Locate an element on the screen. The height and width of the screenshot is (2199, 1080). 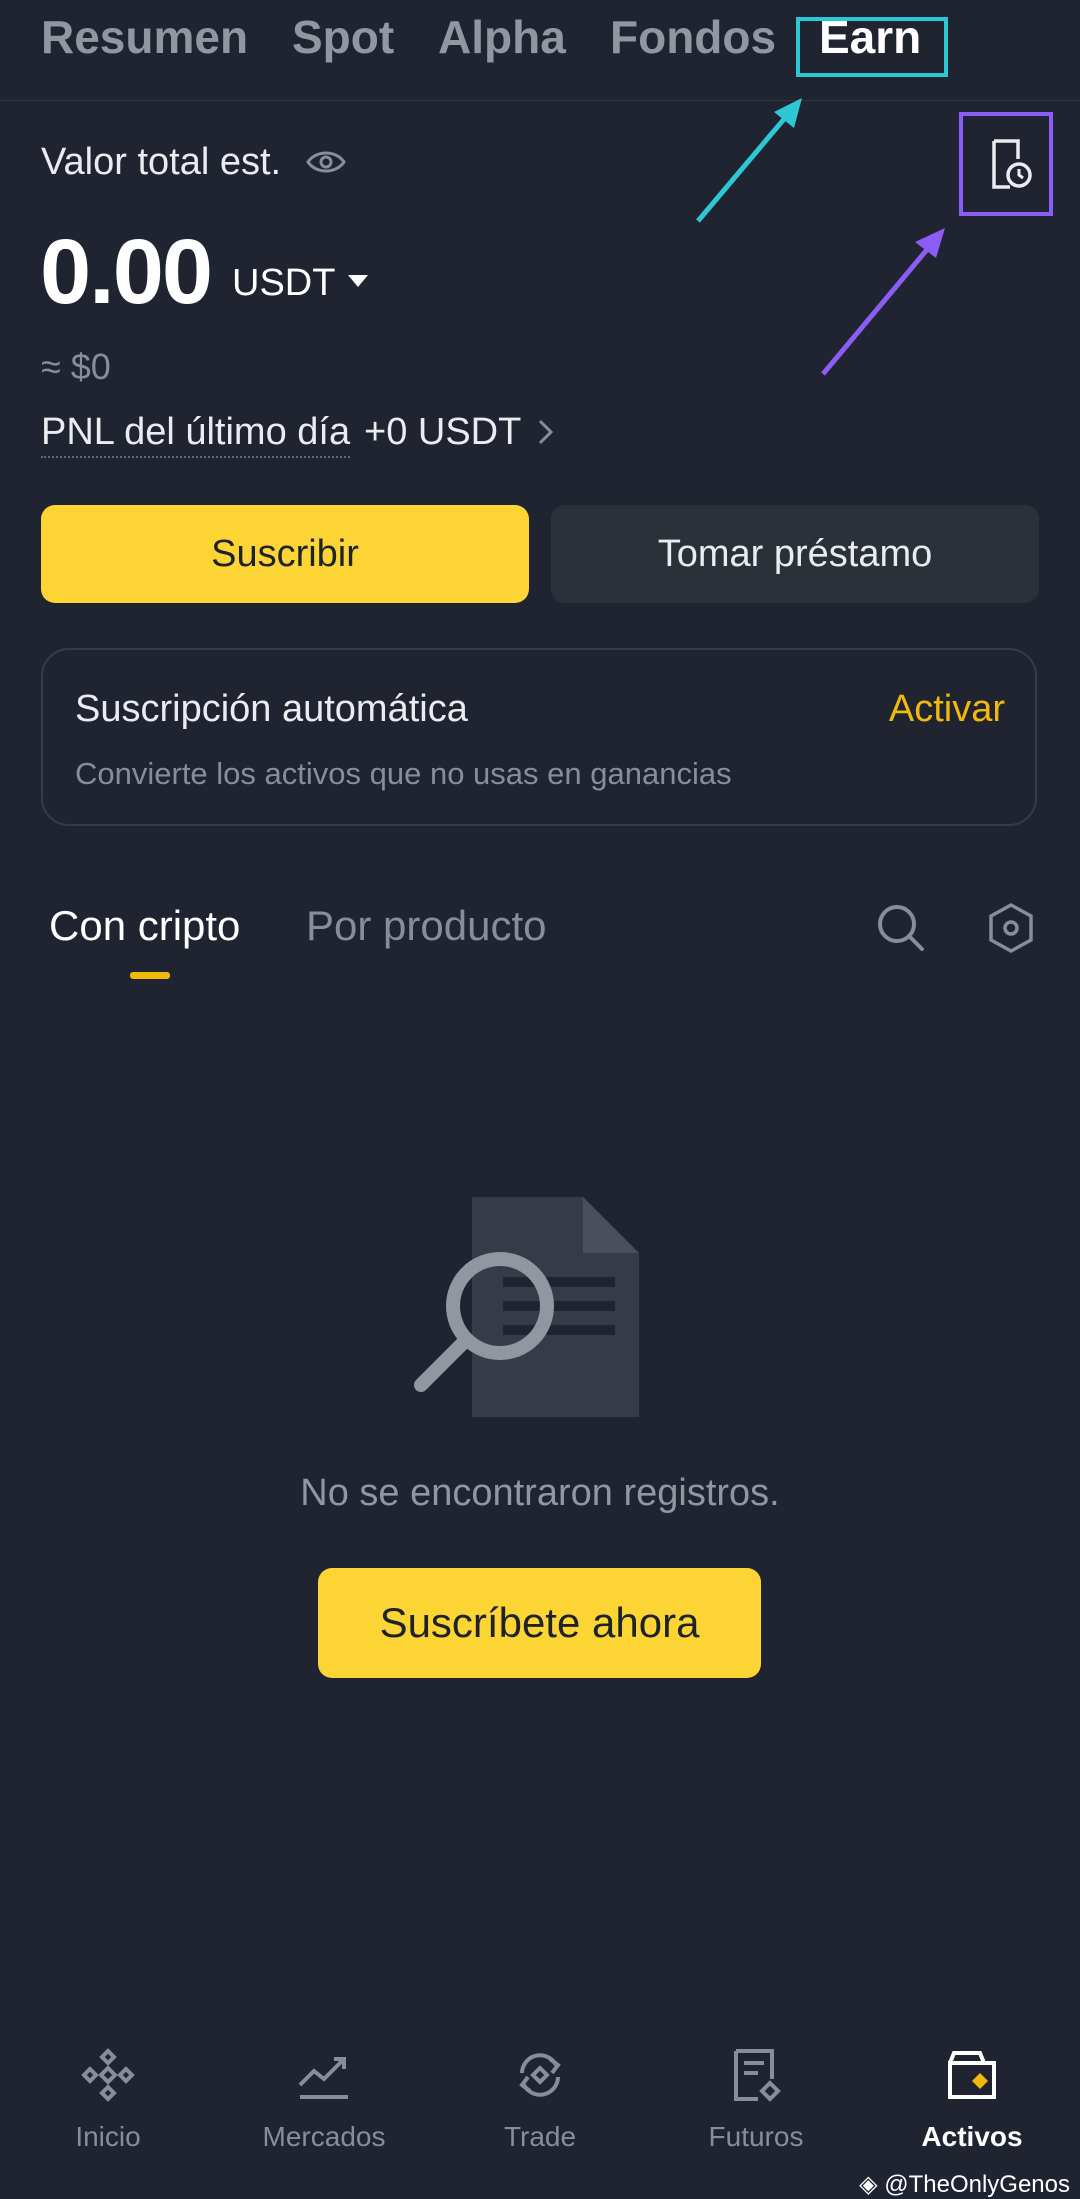
pnl-label: PNL del último día is located at coordinates (196, 434).